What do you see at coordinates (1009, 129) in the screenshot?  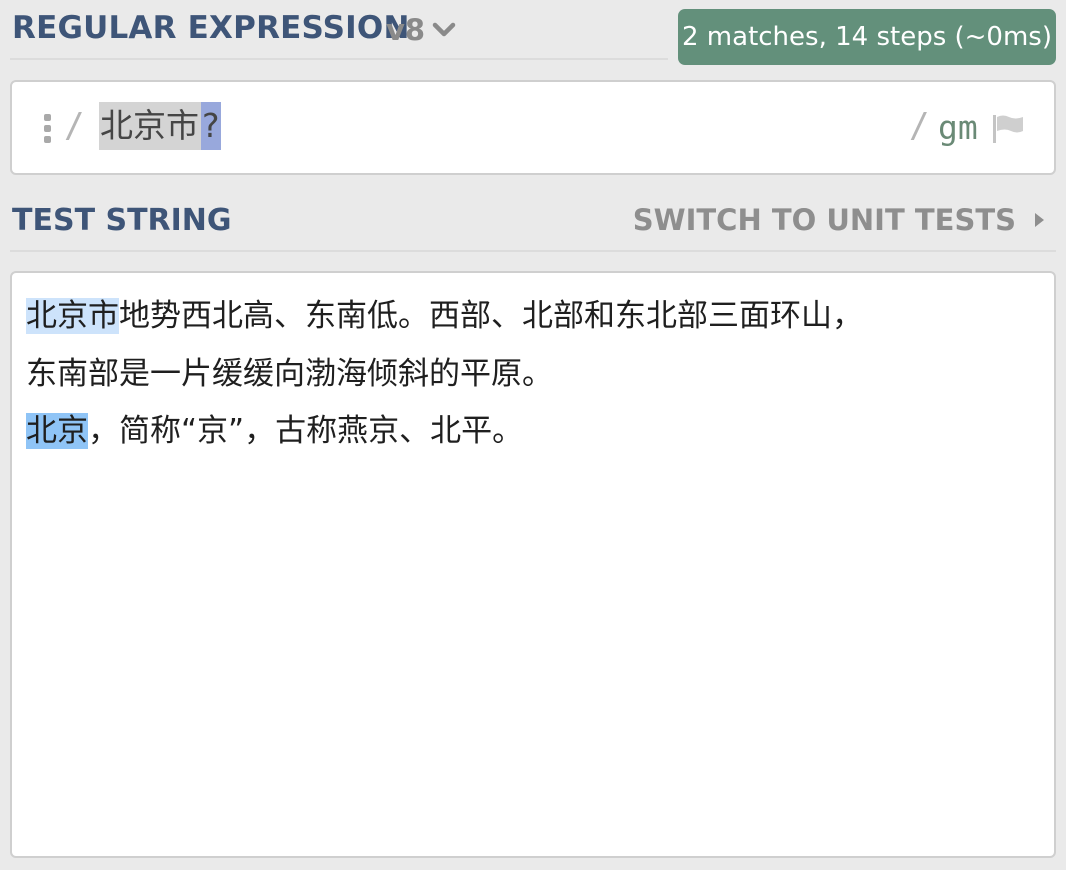 I see `flag-icon` at bounding box center [1009, 129].